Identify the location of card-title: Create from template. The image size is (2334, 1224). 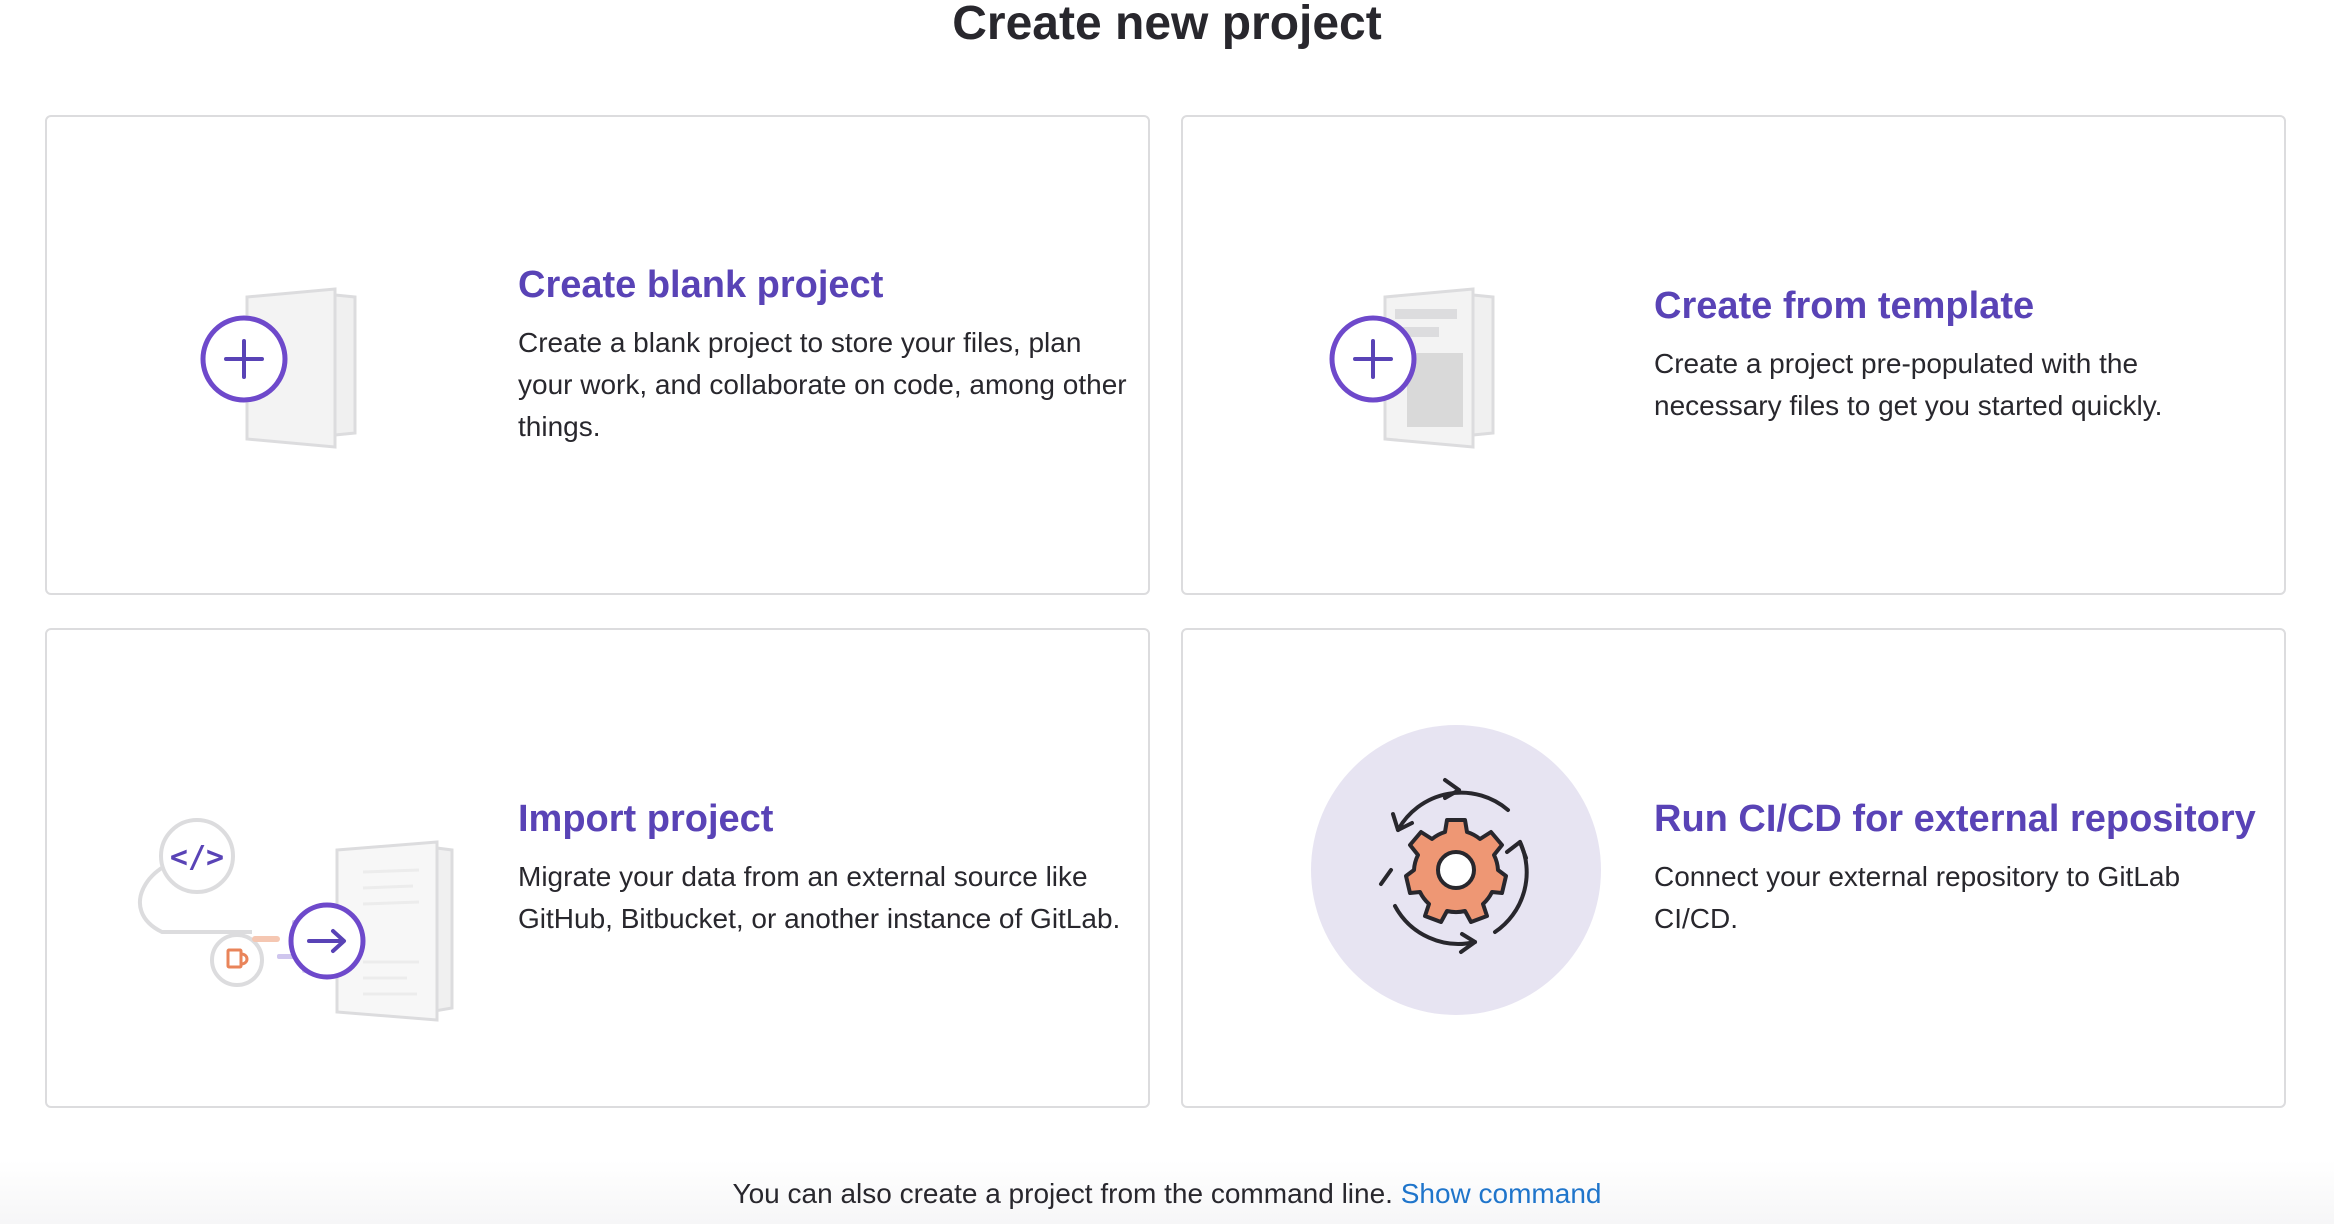
(1844, 306).